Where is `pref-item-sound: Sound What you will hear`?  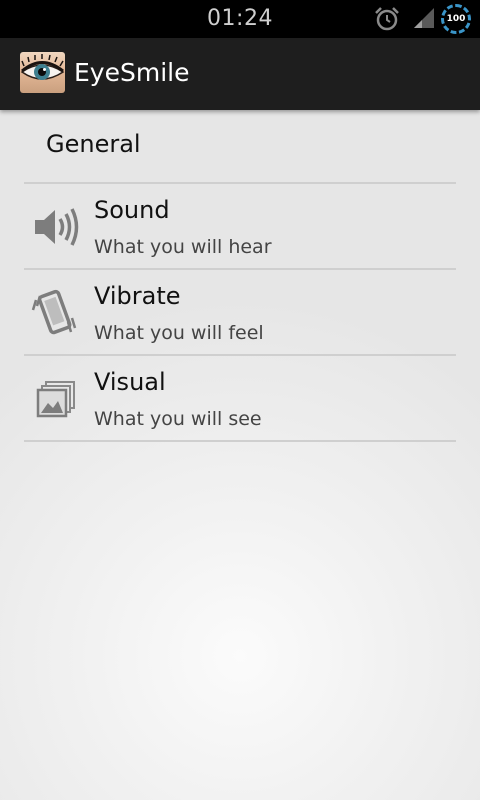
pref-item-sound: Sound What you will hear is located at coordinates (240, 226).